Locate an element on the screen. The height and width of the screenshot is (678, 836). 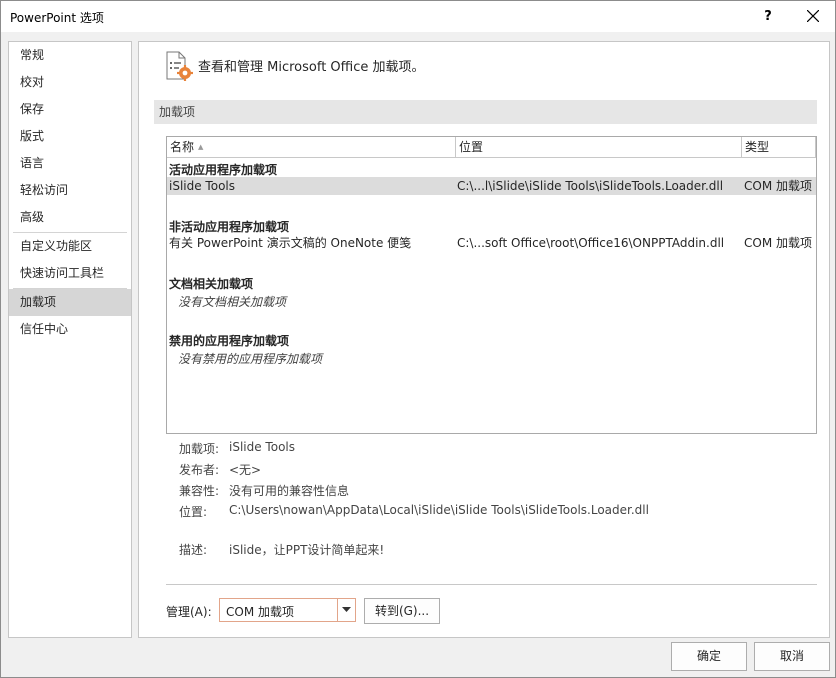
sidebar-item-proofing: 校对 is located at coordinates (70, 82).